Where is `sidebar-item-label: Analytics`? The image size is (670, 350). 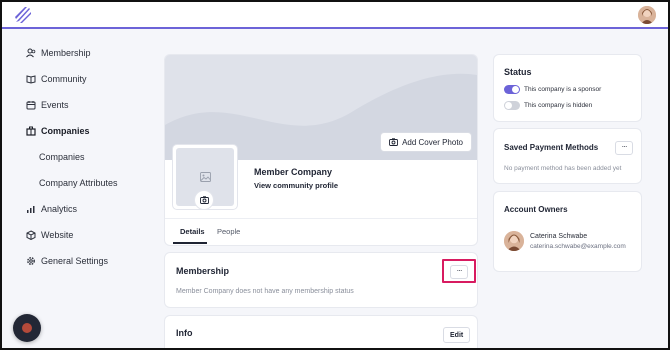
sidebar-item-label: Analytics is located at coordinates (59, 209).